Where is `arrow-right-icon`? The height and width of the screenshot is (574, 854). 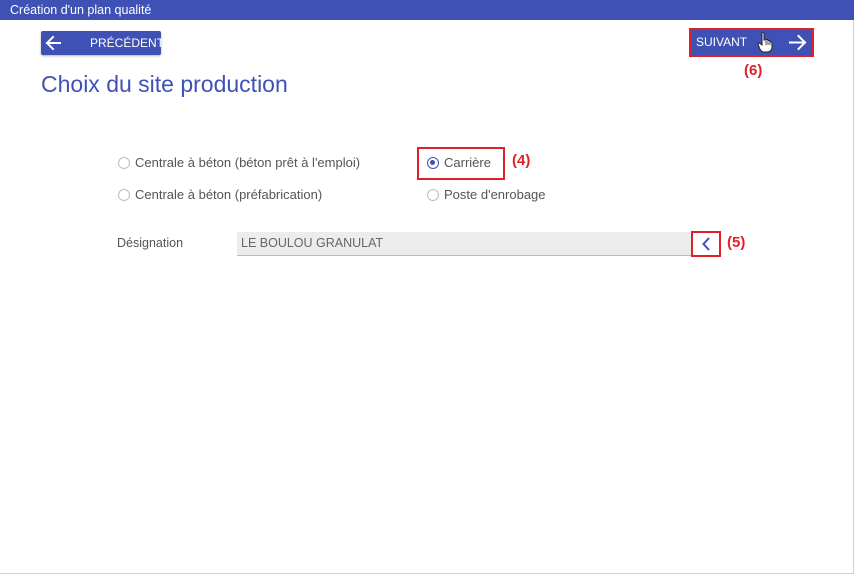
arrow-right-icon is located at coordinates (798, 42).